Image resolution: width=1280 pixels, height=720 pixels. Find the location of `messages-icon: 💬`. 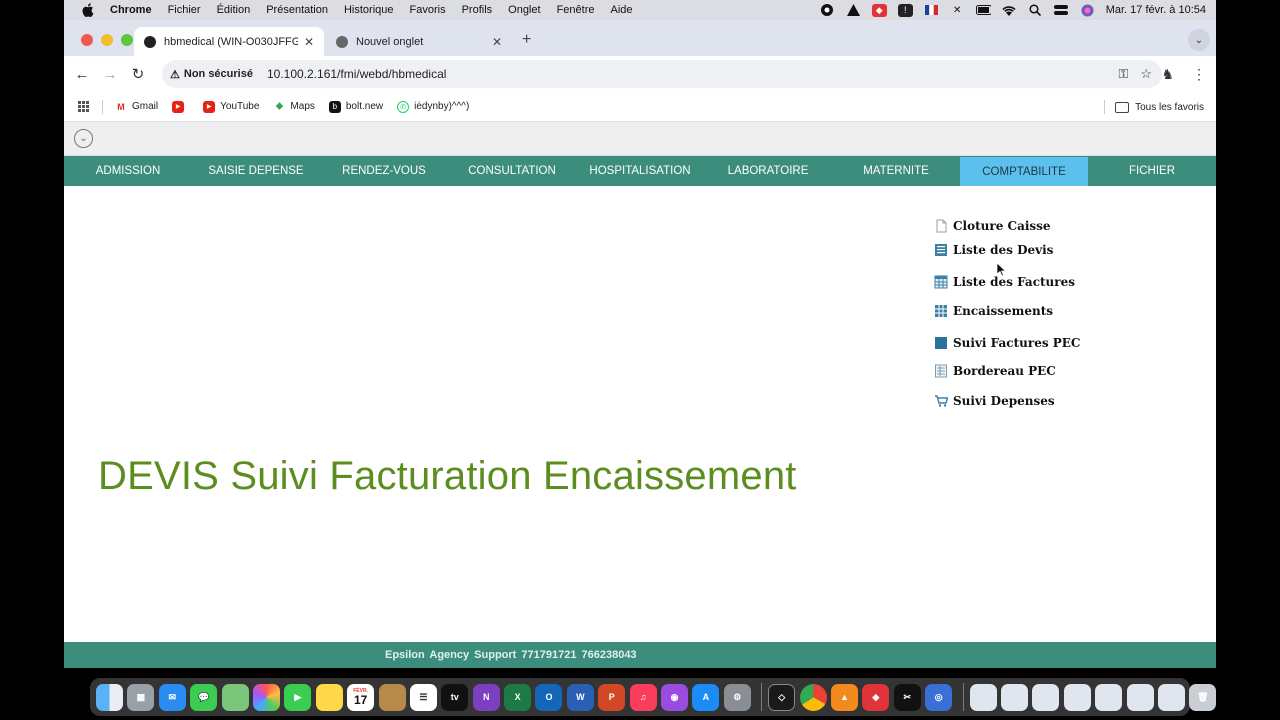

messages-icon: 💬 is located at coordinates (204, 697).